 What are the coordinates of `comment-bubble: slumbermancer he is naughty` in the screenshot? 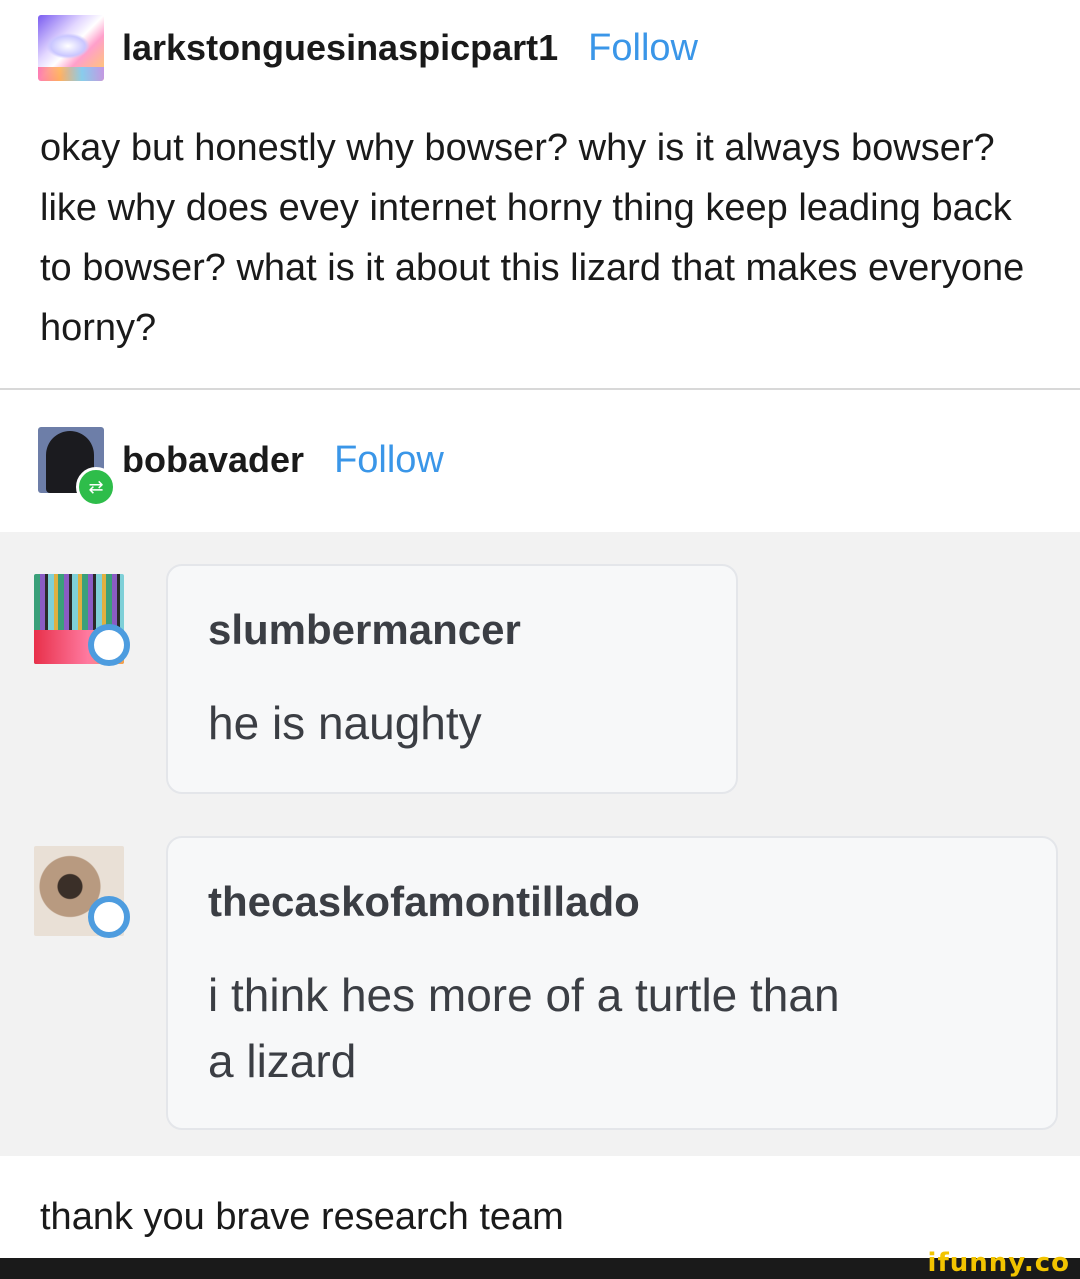 It's located at (452, 679).